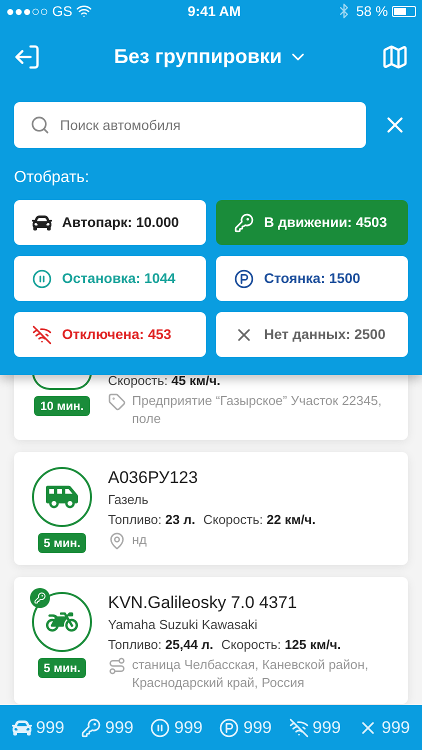 This screenshot has height=750, width=422. I want to click on stat-text: Скорость: 22 км/ч., so click(259, 520).